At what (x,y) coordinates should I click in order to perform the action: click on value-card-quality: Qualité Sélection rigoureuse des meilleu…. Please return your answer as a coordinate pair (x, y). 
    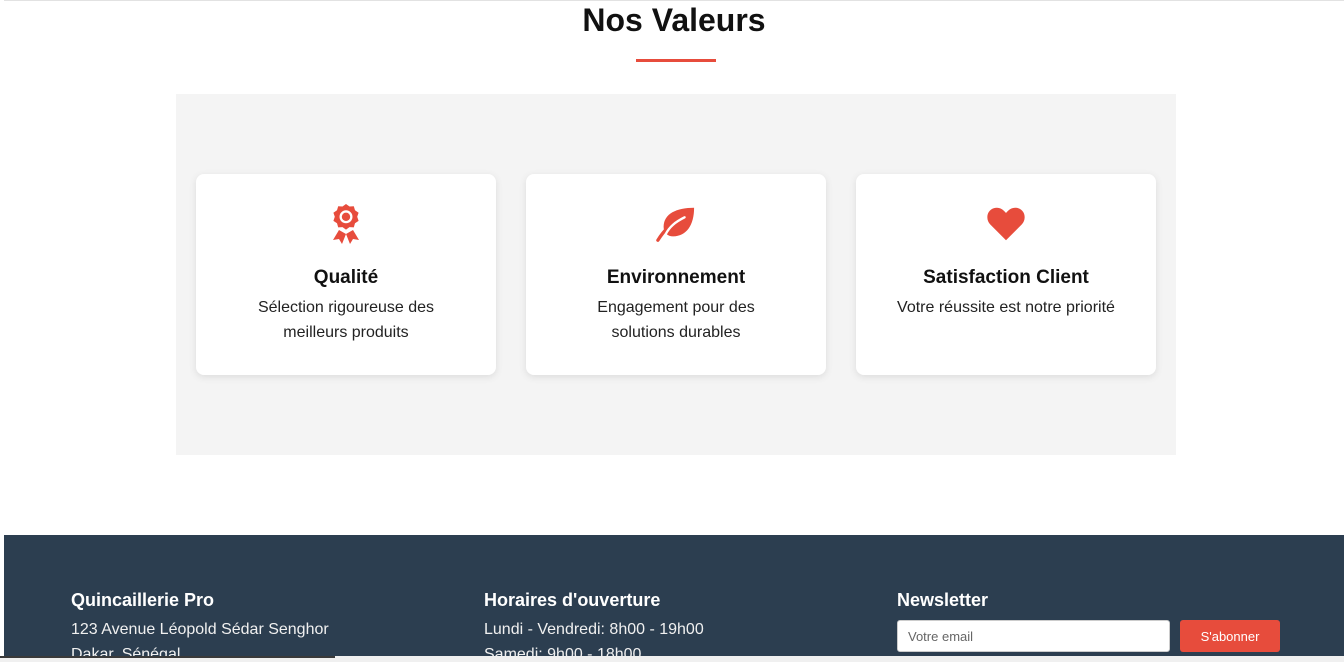
    Looking at the image, I should click on (346, 274).